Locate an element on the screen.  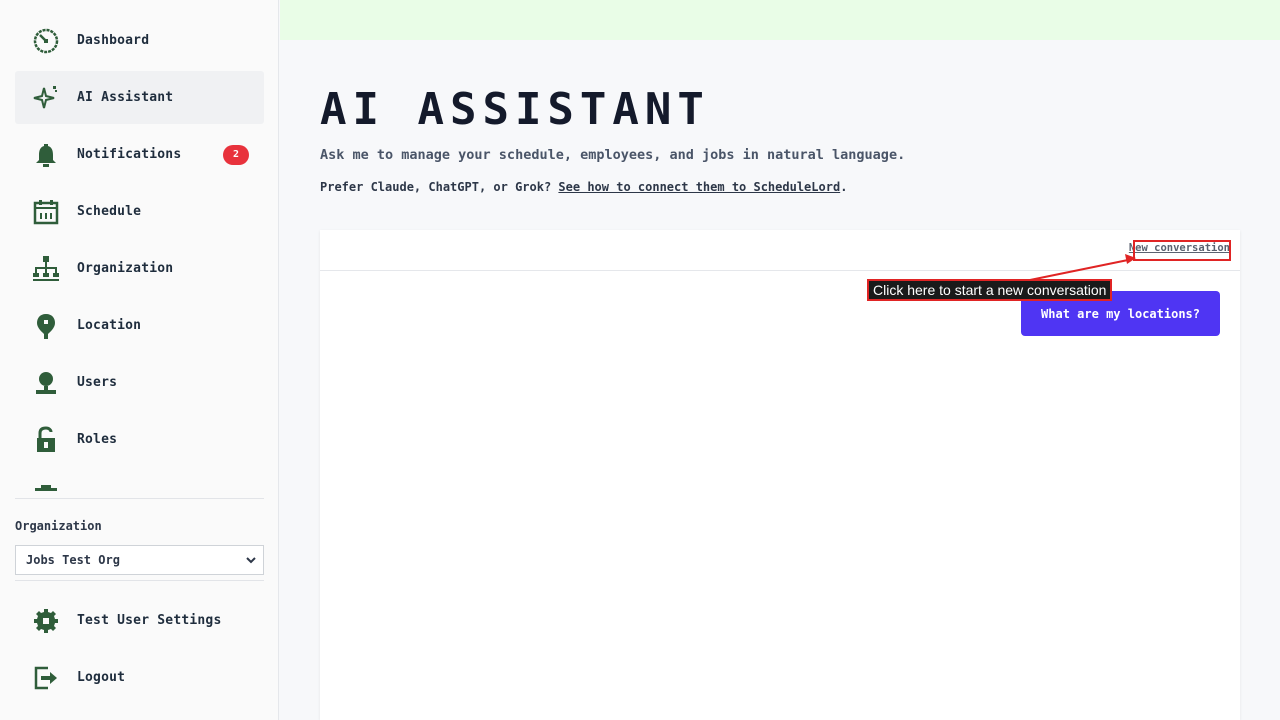
lock-icon is located at coordinates (46, 440).